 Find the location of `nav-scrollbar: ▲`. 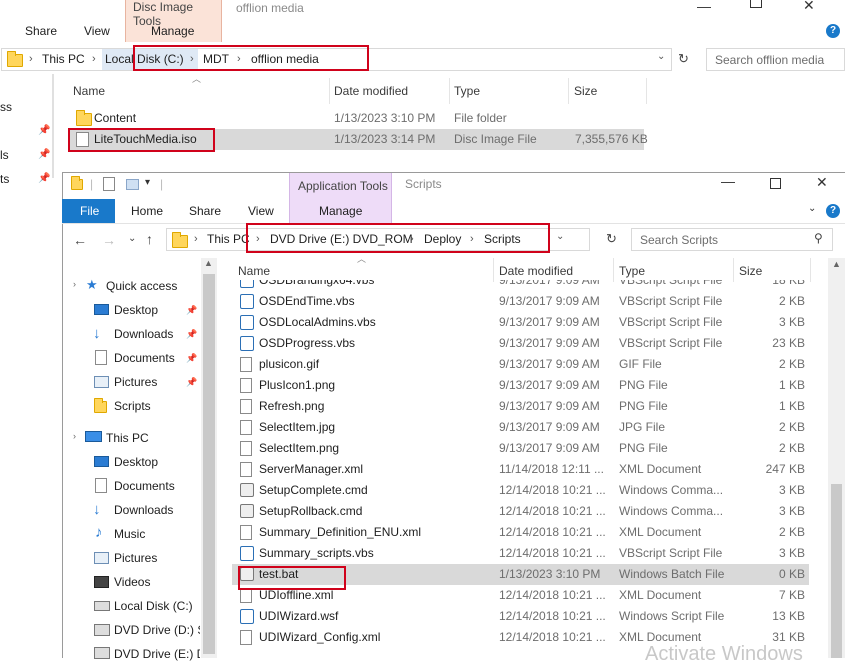

nav-scrollbar: ▲ is located at coordinates (209, 458).